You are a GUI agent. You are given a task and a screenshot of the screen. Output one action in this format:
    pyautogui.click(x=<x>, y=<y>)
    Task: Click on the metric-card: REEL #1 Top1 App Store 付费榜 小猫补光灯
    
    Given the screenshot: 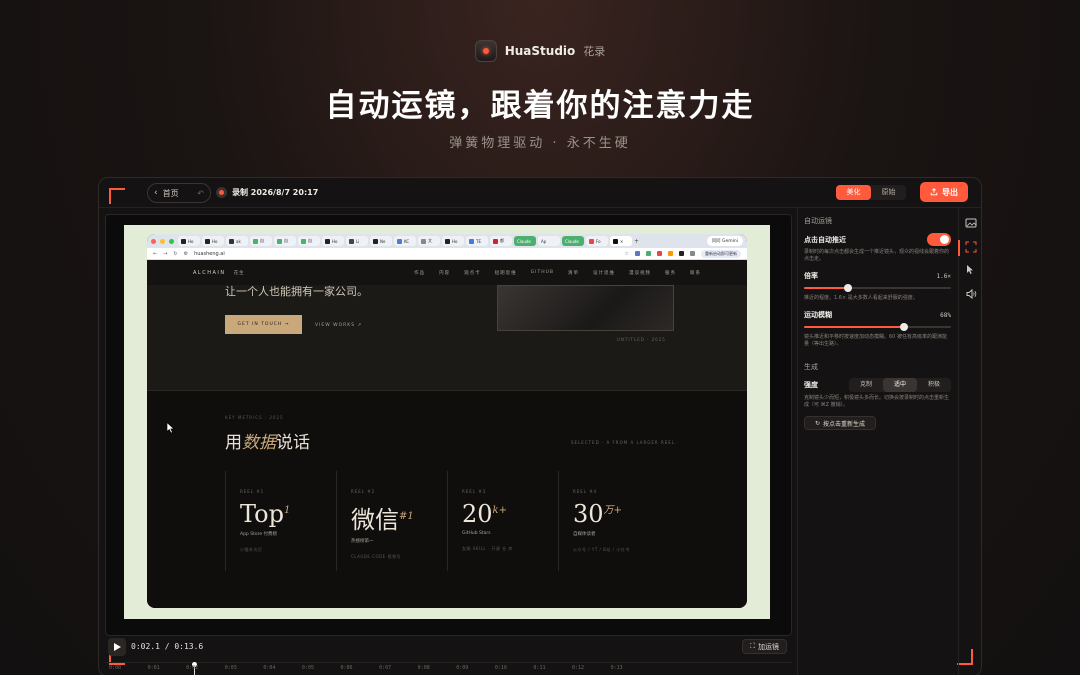 What is the action you would take?
    pyautogui.click(x=275, y=521)
    